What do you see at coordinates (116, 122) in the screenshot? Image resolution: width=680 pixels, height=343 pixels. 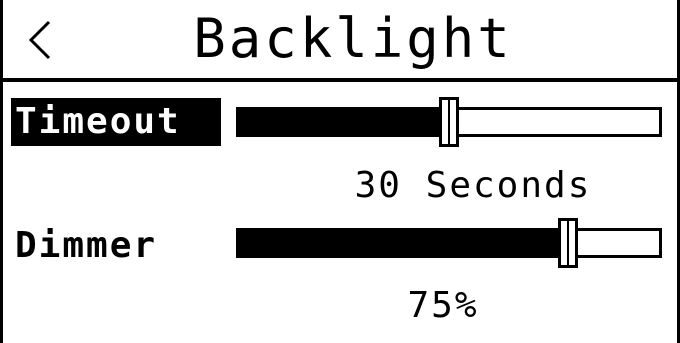 I see `timeout-label: Timeout` at bounding box center [116, 122].